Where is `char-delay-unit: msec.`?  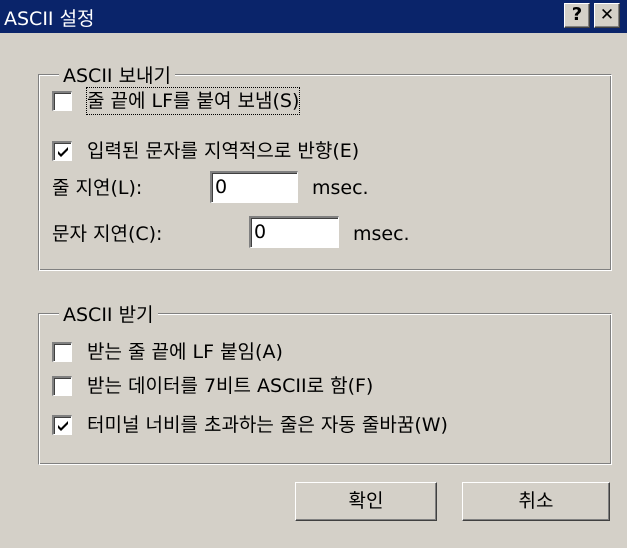 char-delay-unit: msec. is located at coordinates (381, 234).